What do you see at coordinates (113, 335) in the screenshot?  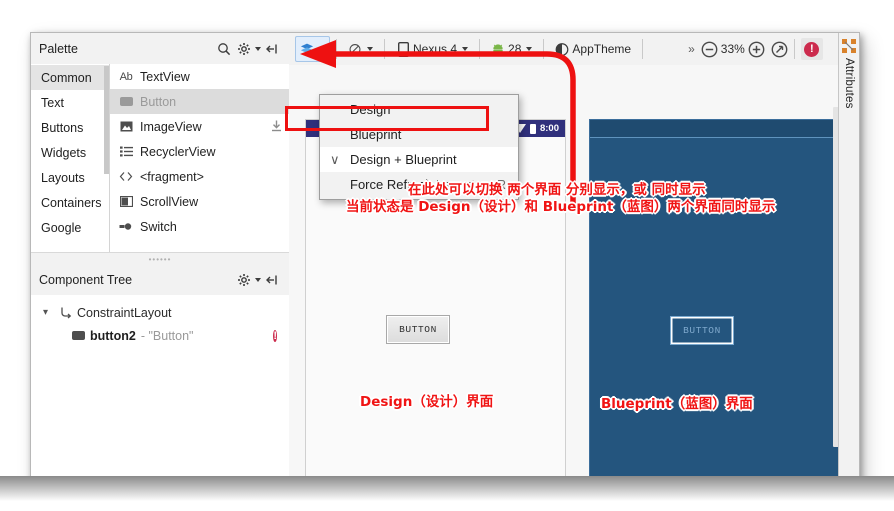 I see `tree-node-label: button2` at bounding box center [113, 335].